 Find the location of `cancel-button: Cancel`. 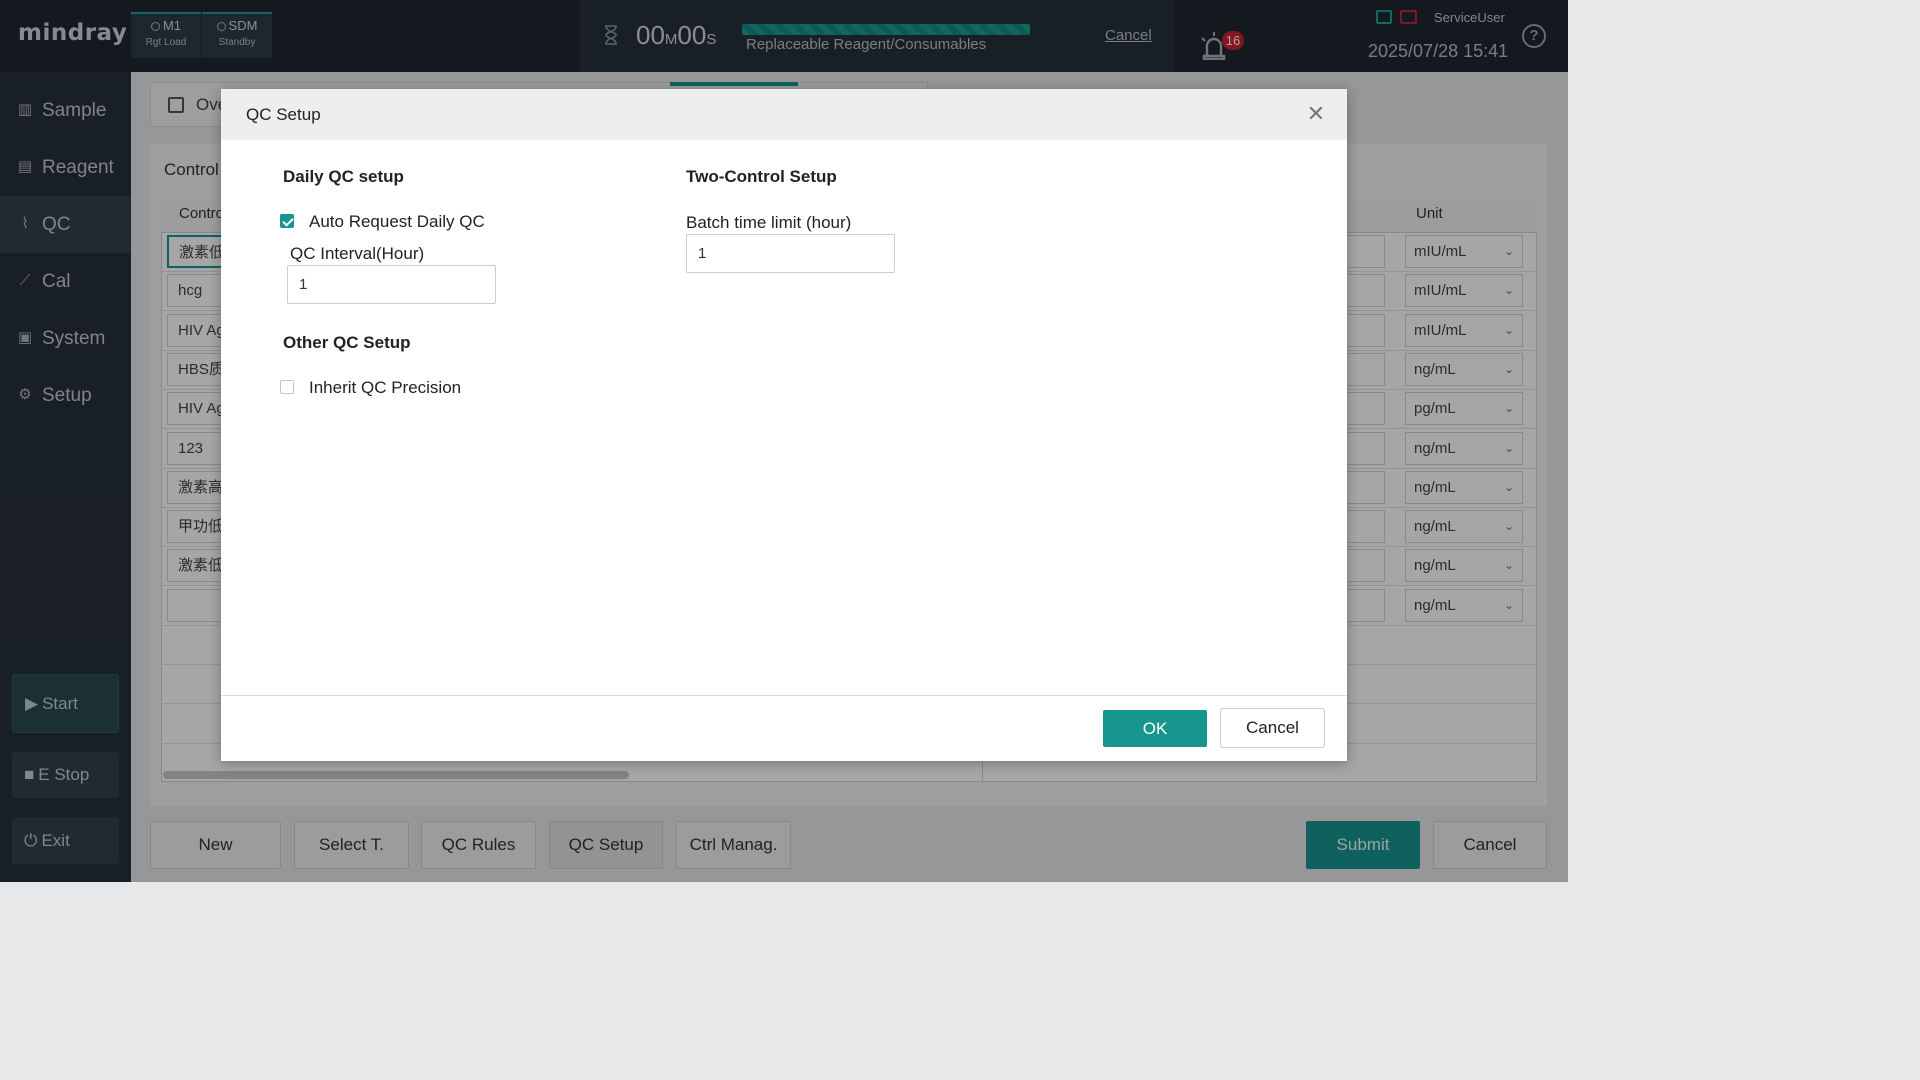

cancel-button: Cancel is located at coordinates (1272, 728).